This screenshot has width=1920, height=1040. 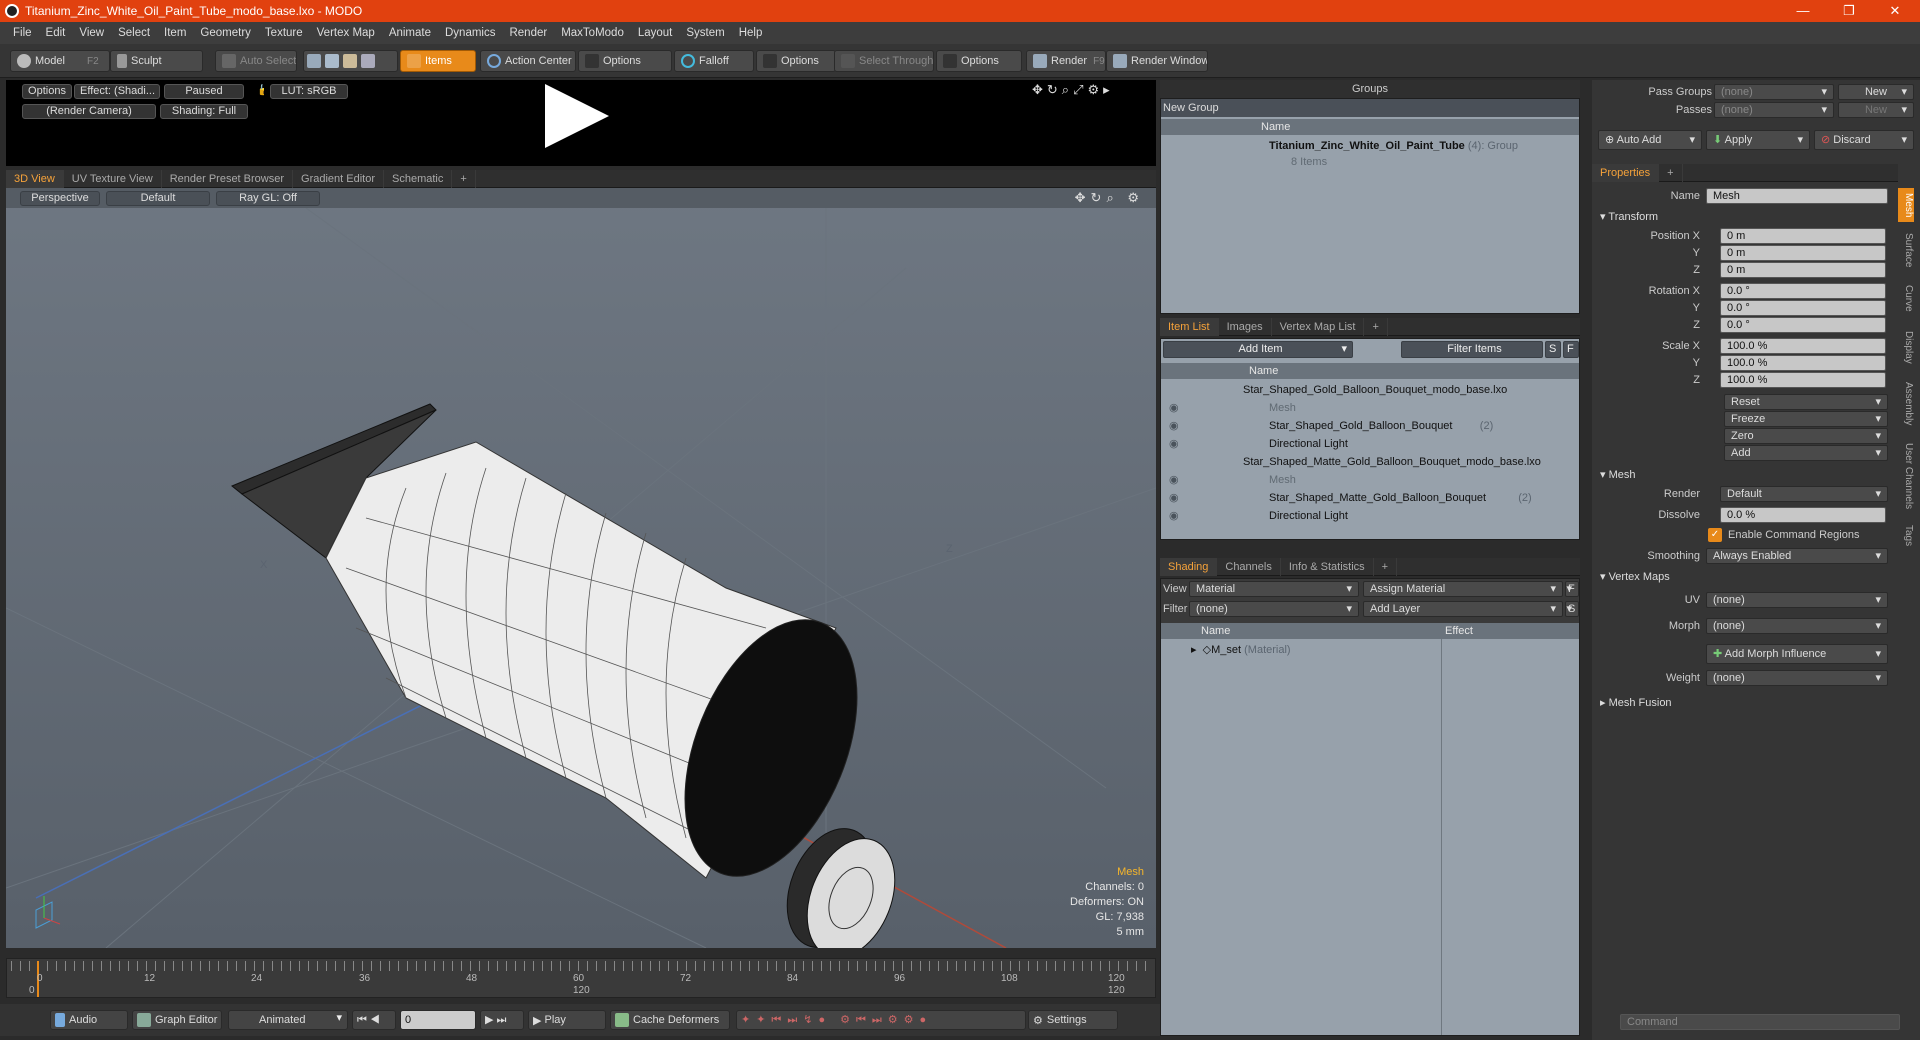 I want to click on viewport-style-dropdown: Default, so click(x=158, y=198).